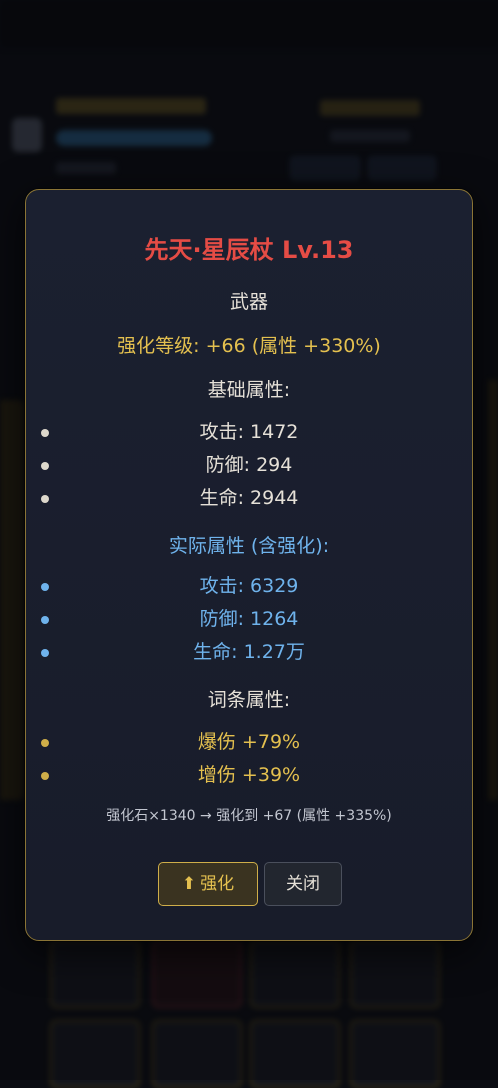 Image resolution: width=498 pixels, height=1088 pixels. I want to click on actual-stat-hp: 生命: 1.27万, so click(249, 652).